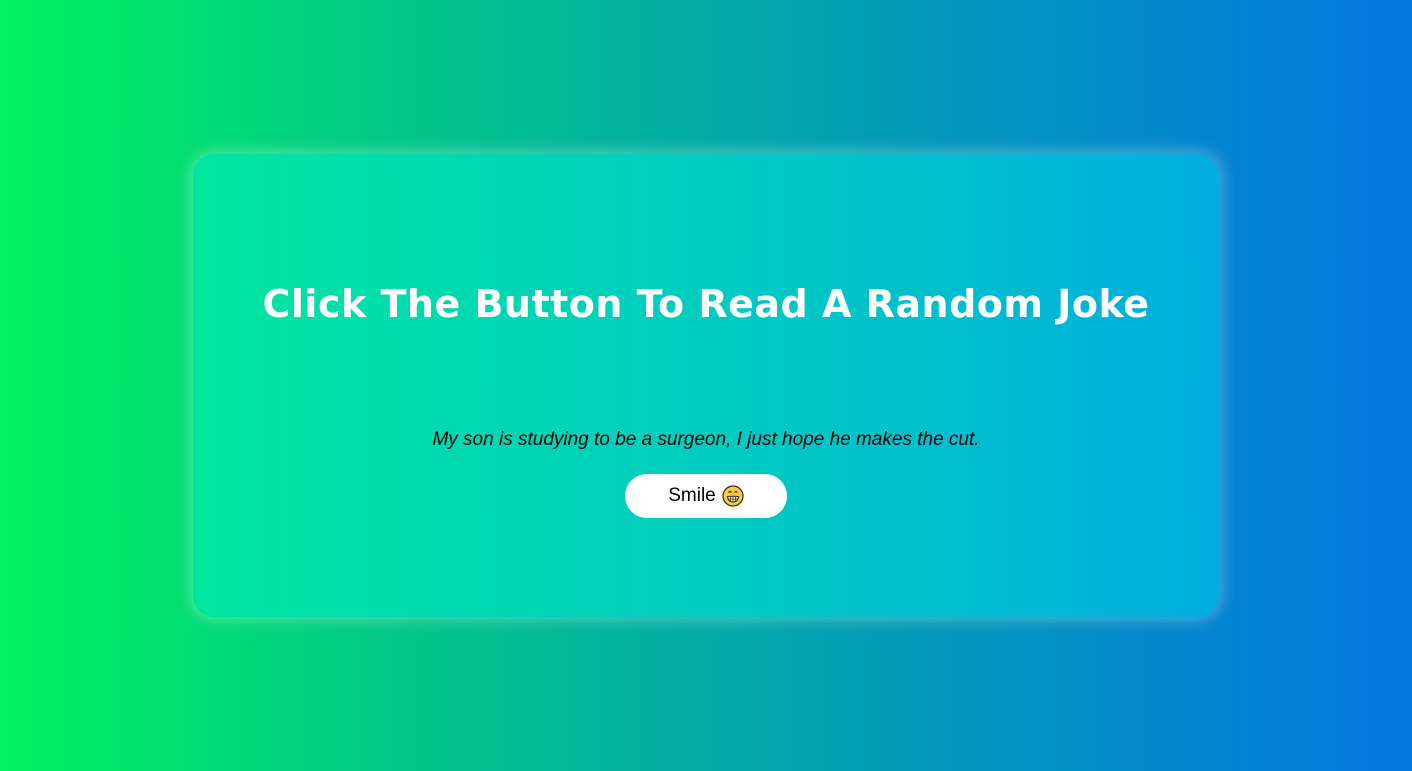 This screenshot has height=771, width=1412. What do you see at coordinates (692, 495) in the screenshot?
I see `smile-button-label: Smile` at bounding box center [692, 495].